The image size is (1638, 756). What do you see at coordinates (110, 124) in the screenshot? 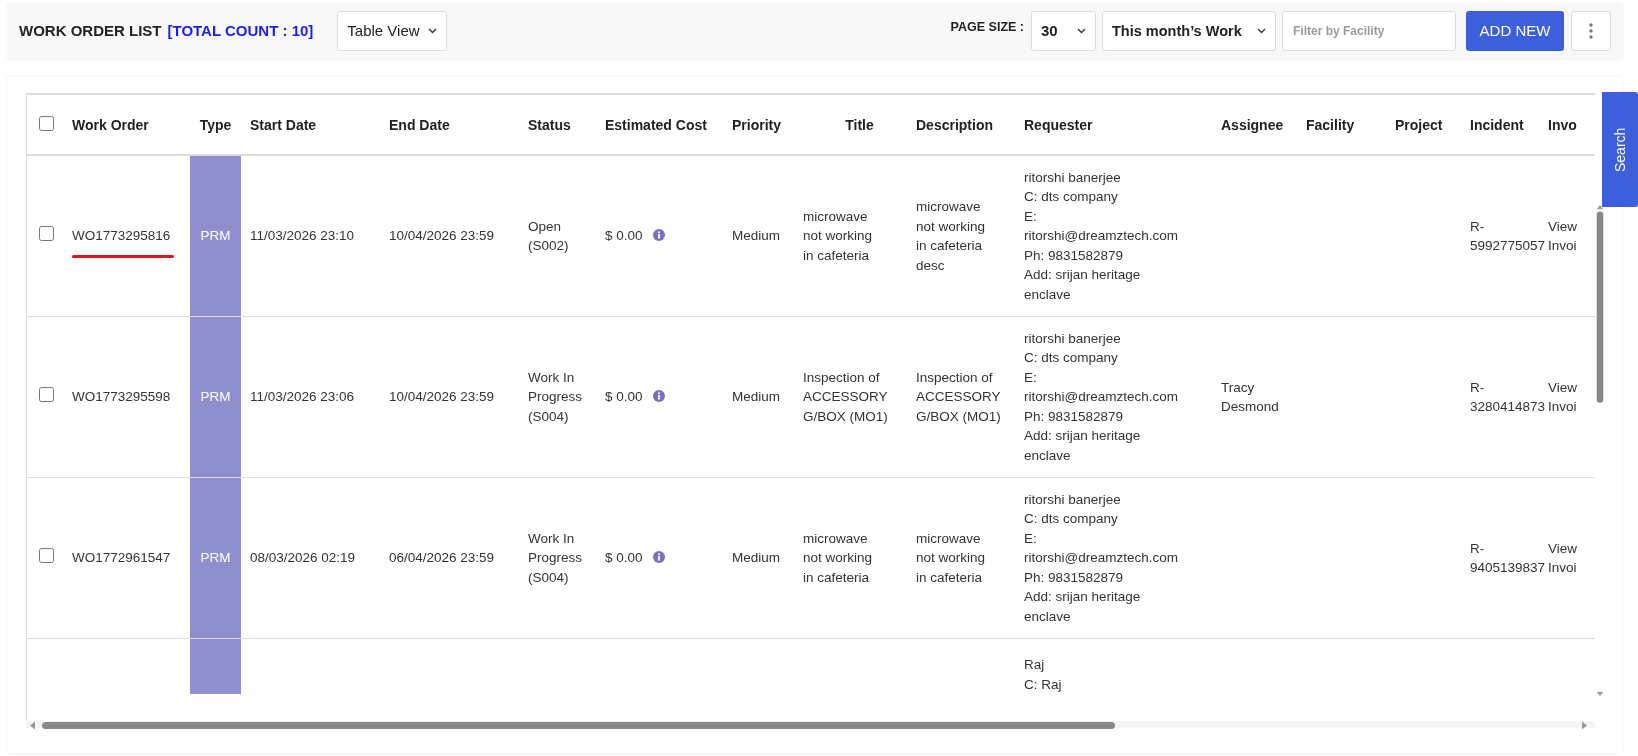
I see `column-header: Work Order` at bounding box center [110, 124].